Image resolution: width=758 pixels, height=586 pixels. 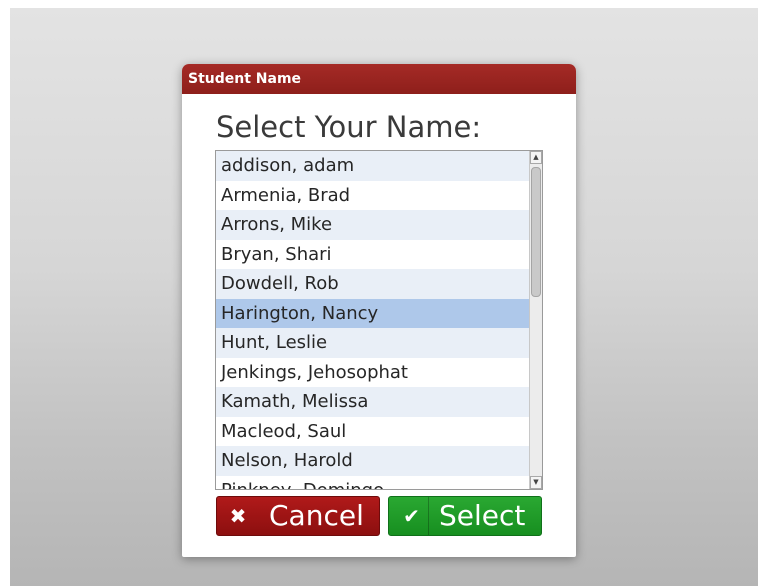 What do you see at coordinates (372, 482) in the screenshot?
I see `list-item: Pinkney, Domingo` at bounding box center [372, 482].